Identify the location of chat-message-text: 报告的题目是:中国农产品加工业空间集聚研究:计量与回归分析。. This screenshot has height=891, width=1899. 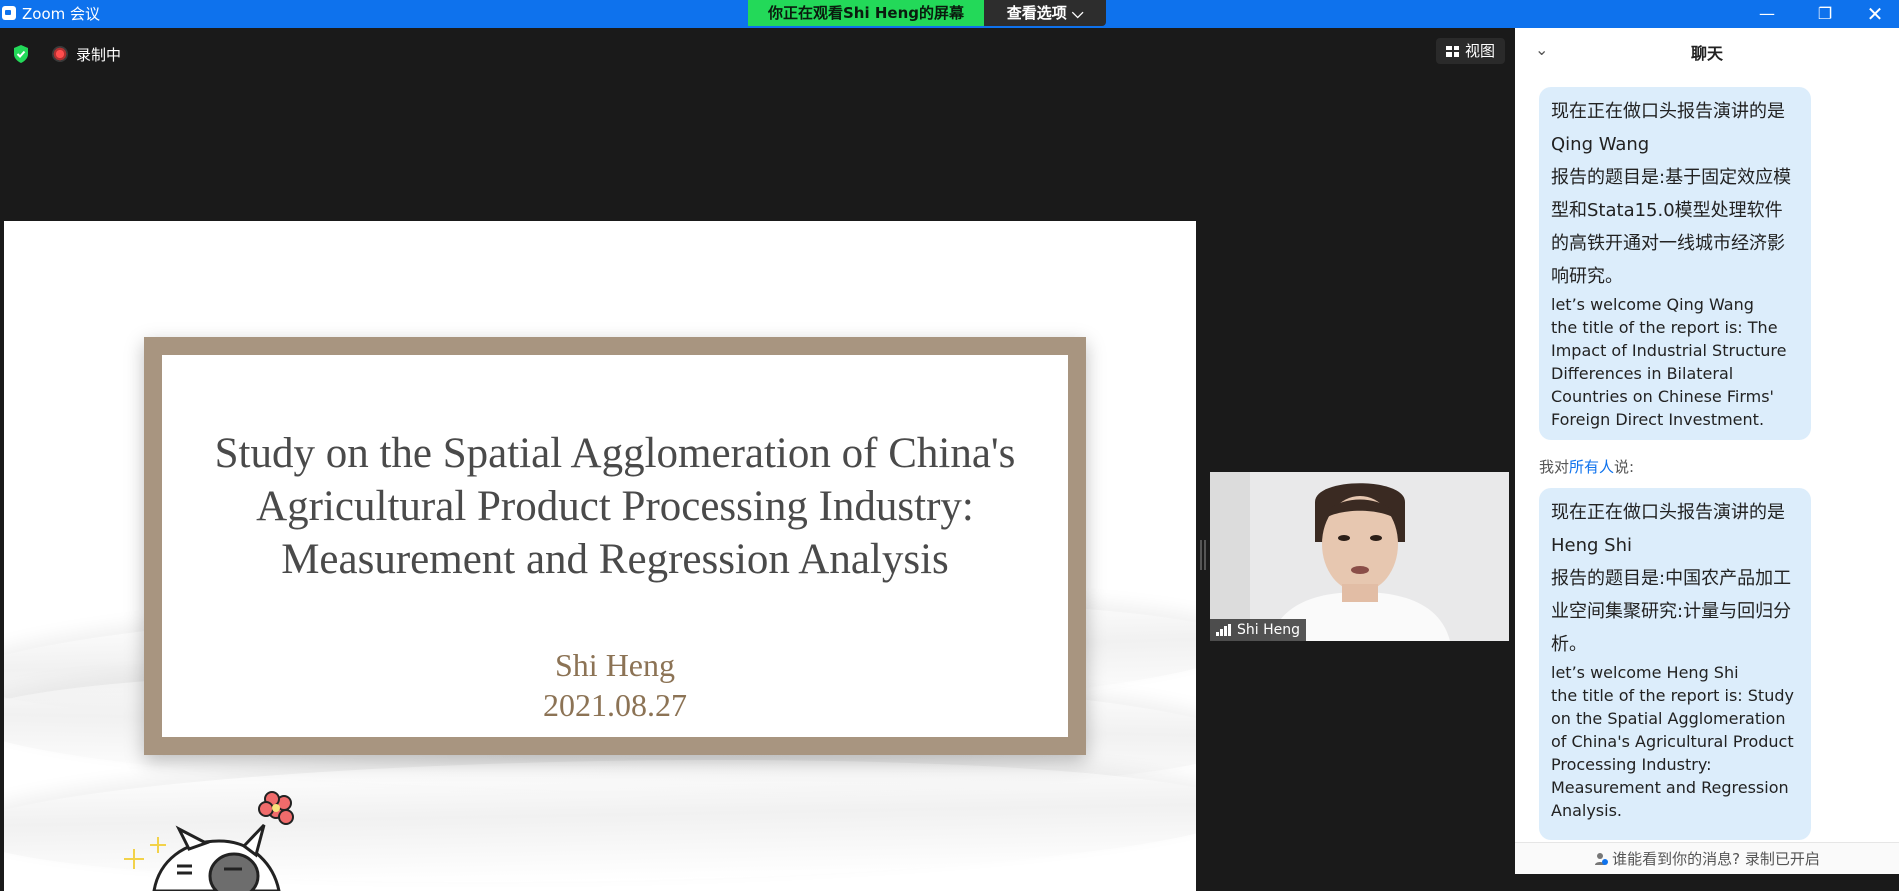
(1671, 611).